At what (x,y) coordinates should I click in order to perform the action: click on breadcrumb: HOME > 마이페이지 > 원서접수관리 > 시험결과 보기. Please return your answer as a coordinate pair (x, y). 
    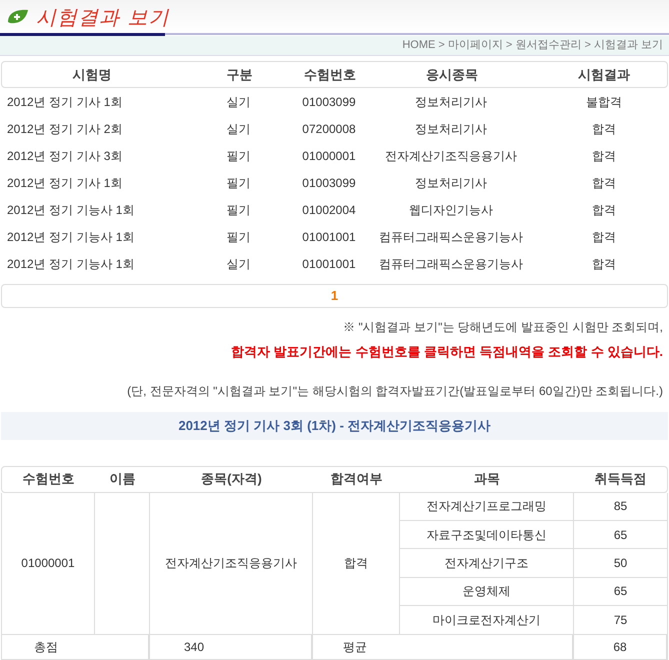
    Looking at the image, I should click on (532, 46).